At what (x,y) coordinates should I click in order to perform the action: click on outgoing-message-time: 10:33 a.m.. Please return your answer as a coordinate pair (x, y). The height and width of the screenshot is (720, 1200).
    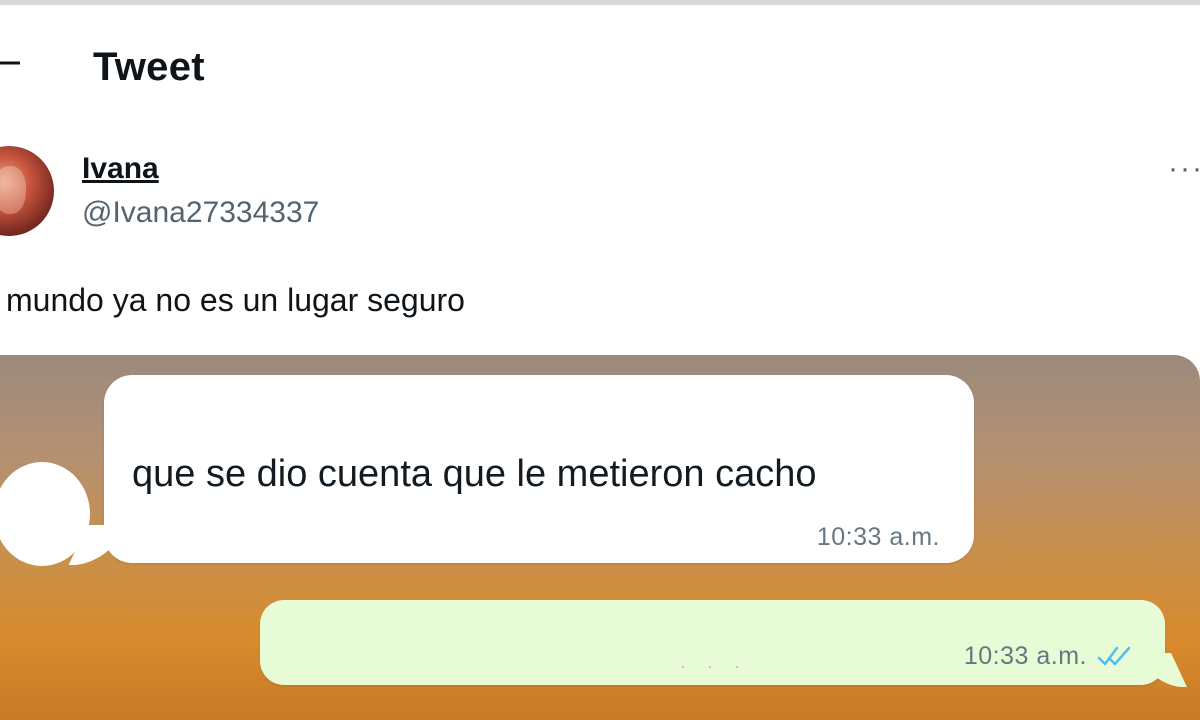
    Looking at the image, I should click on (1025, 656).